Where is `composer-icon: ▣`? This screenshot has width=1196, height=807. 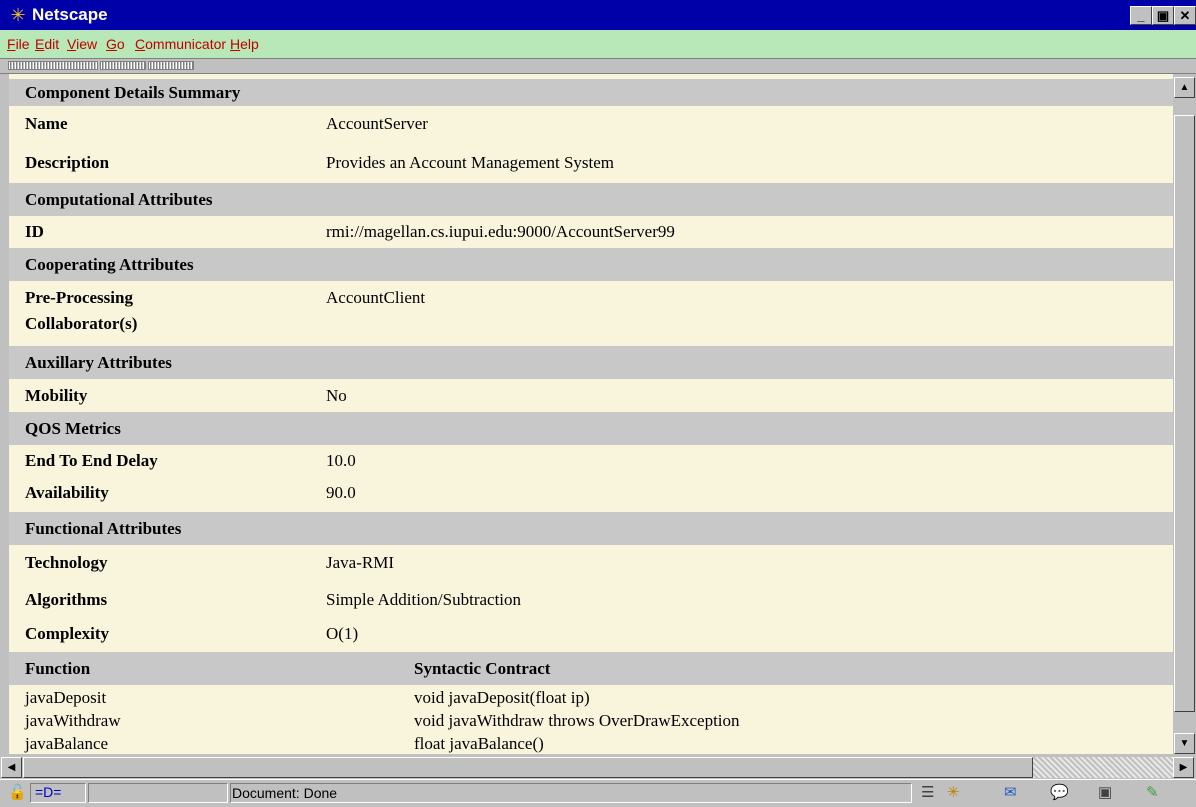
composer-icon: ▣ is located at coordinates (1105, 793).